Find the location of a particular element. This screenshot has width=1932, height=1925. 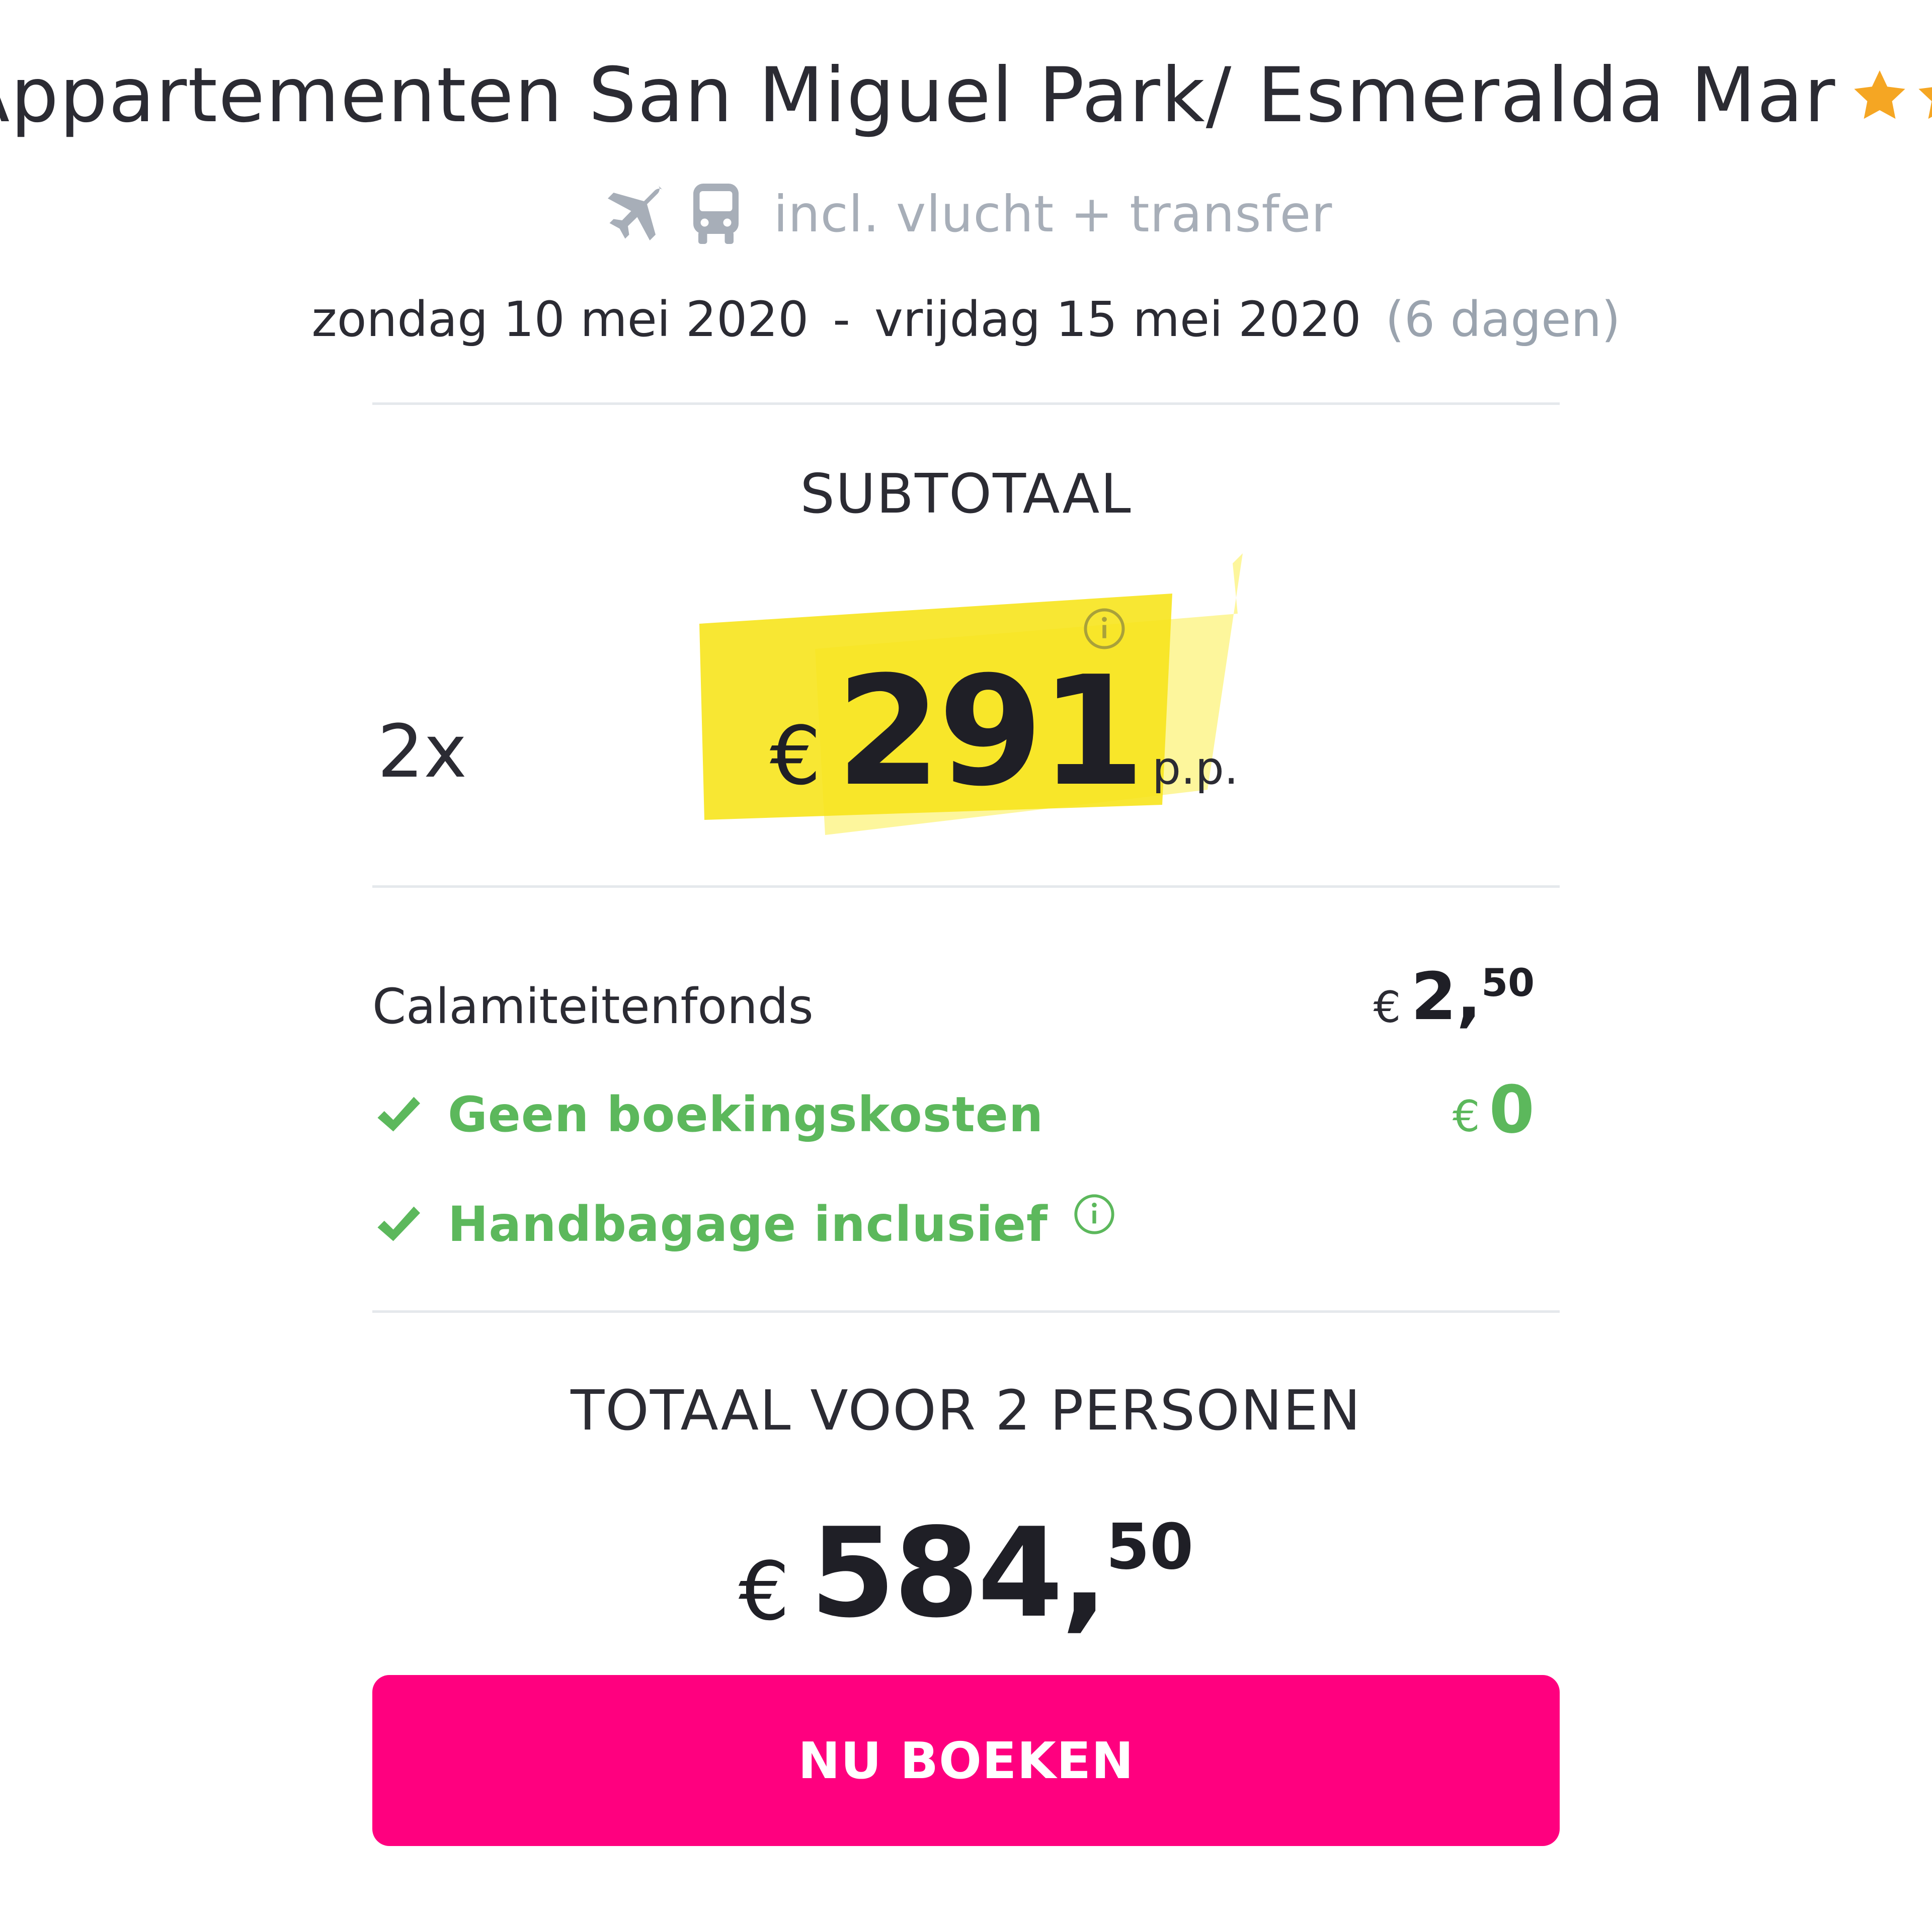

calamity-fund-decimal: 50 is located at coordinates (1508, 982).